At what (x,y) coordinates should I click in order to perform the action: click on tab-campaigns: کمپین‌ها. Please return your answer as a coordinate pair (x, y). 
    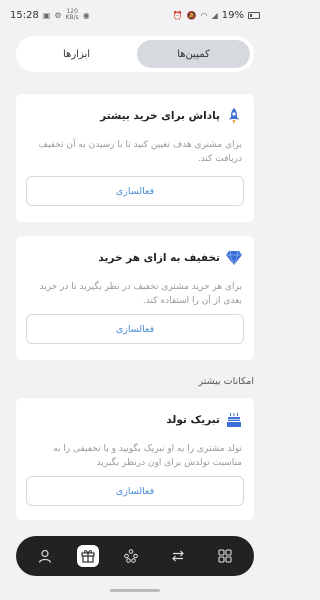
    Looking at the image, I should click on (193, 54).